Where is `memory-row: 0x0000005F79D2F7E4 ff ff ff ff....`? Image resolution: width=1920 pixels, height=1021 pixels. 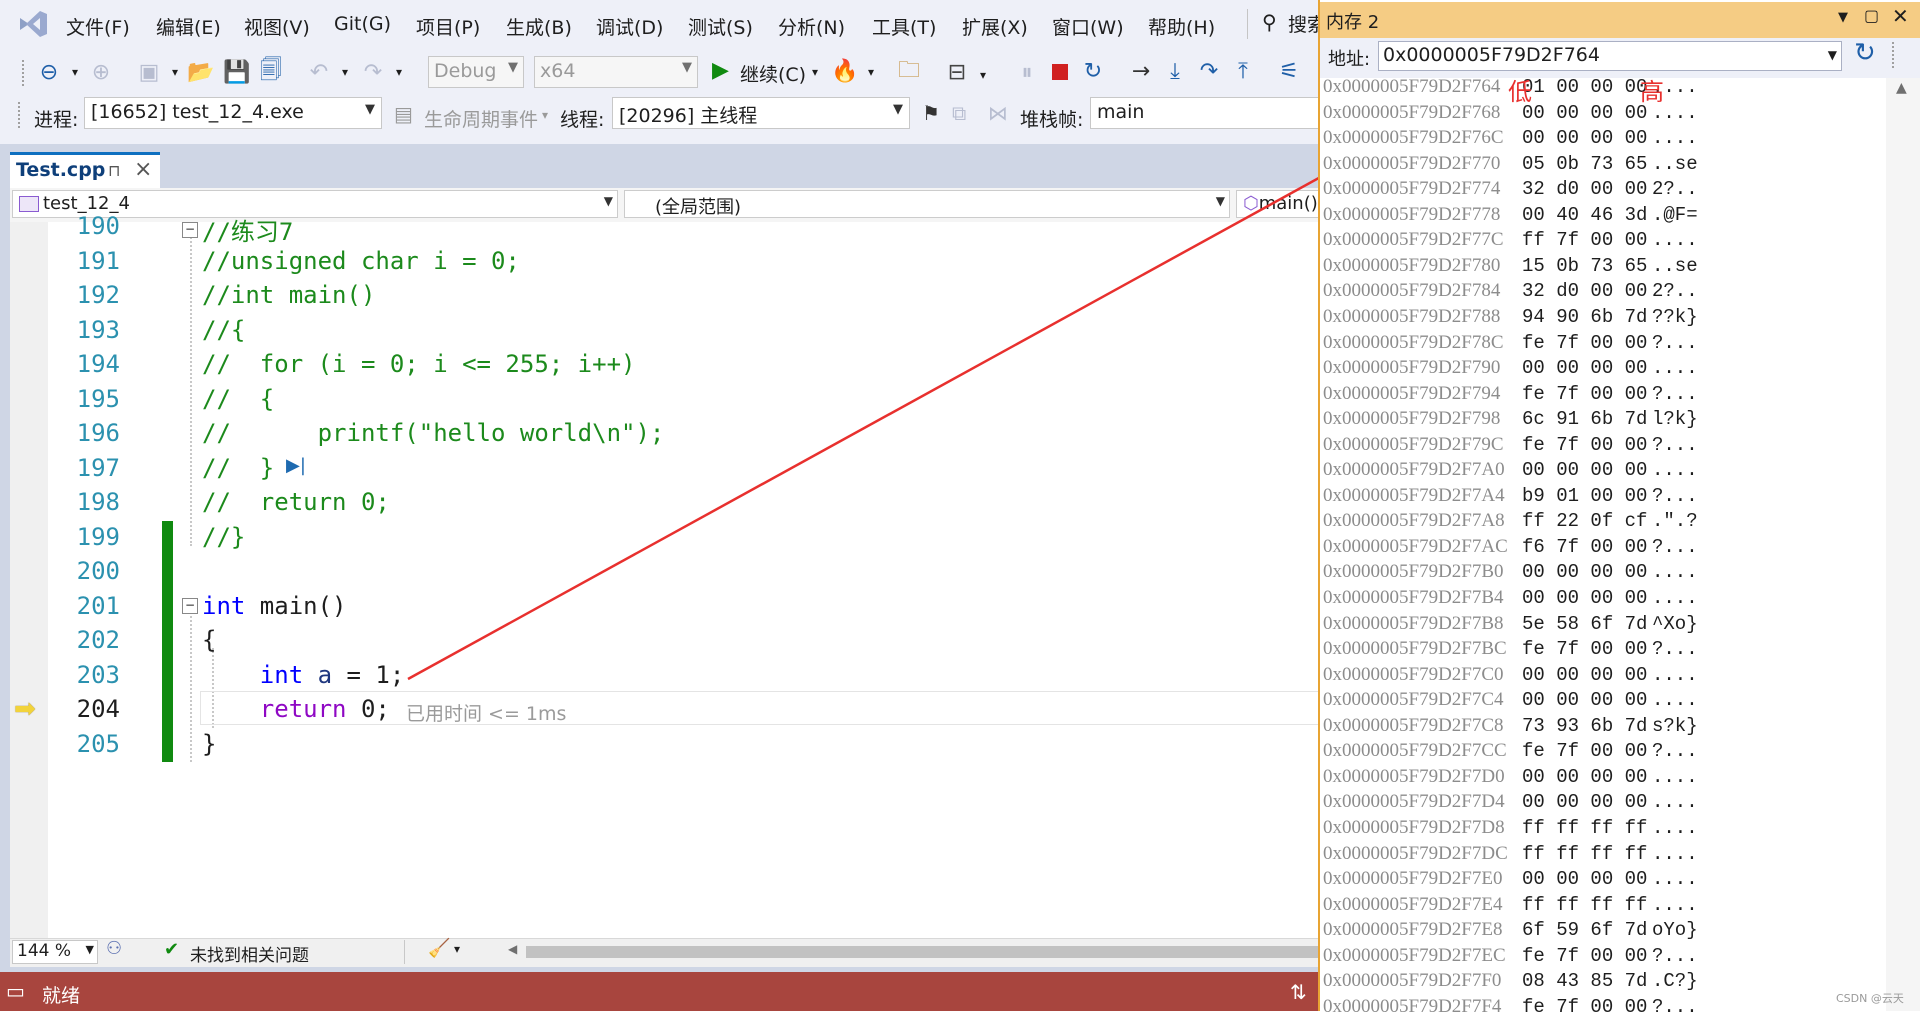
memory-row: 0x0000005F79D2F7E4 ff ff ff ff.... is located at coordinates (1600, 906).